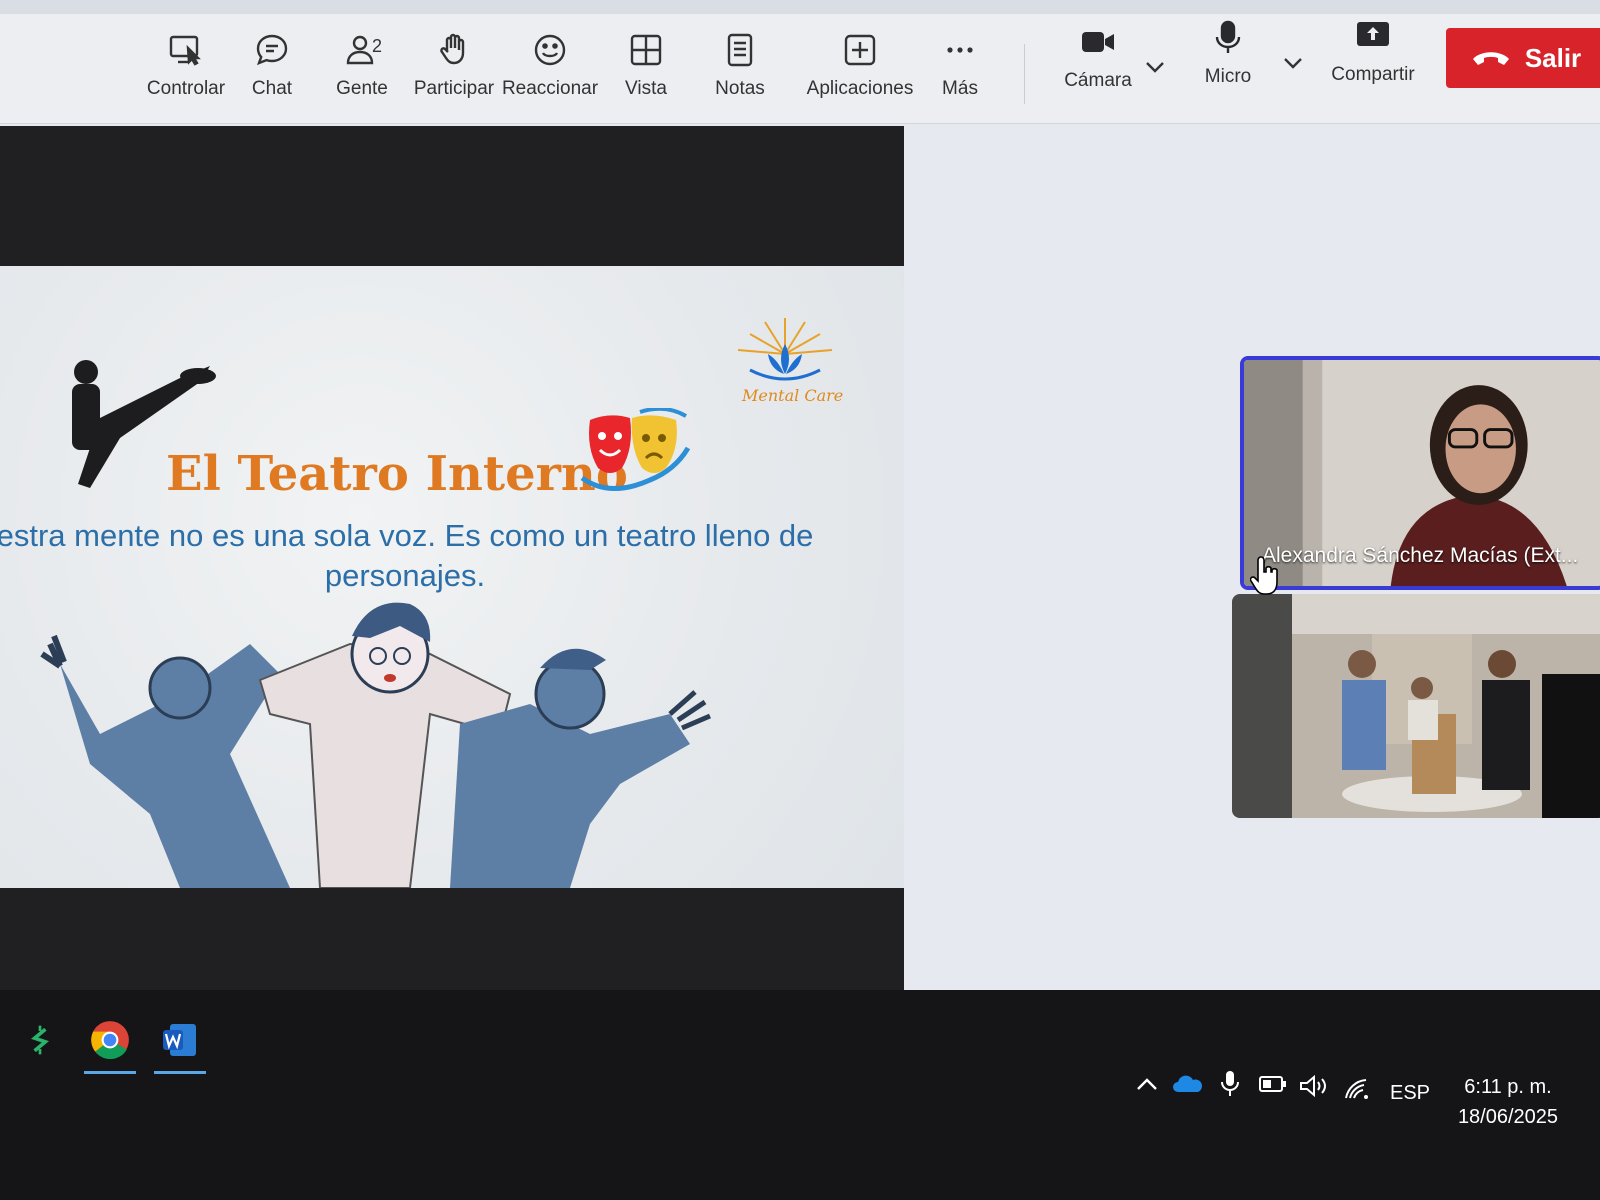  What do you see at coordinates (186, 88) in the screenshot?
I see `controlar-label: Controlar` at bounding box center [186, 88].